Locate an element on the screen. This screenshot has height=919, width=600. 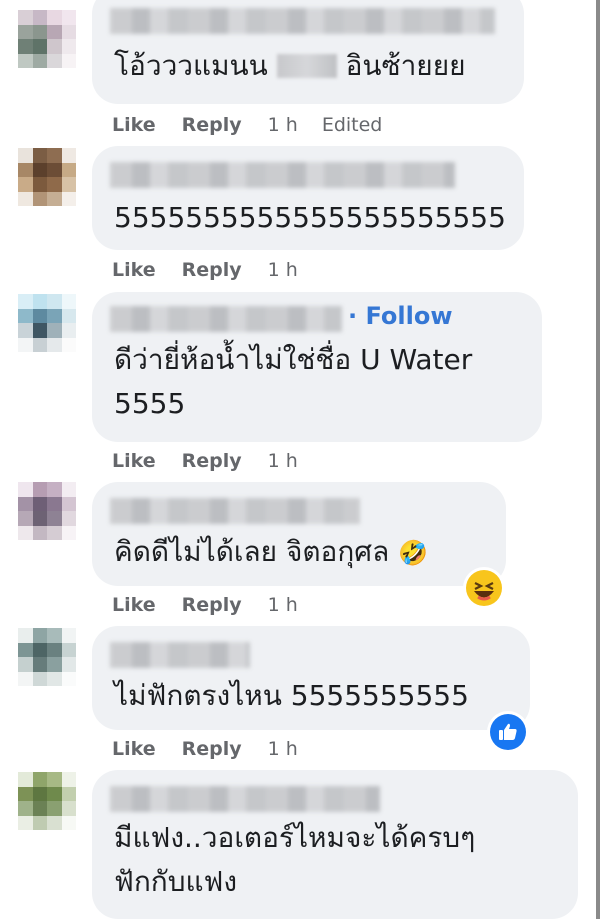
comment-bubble: 5555555555555555555555 is located at coordinates (308, 198).